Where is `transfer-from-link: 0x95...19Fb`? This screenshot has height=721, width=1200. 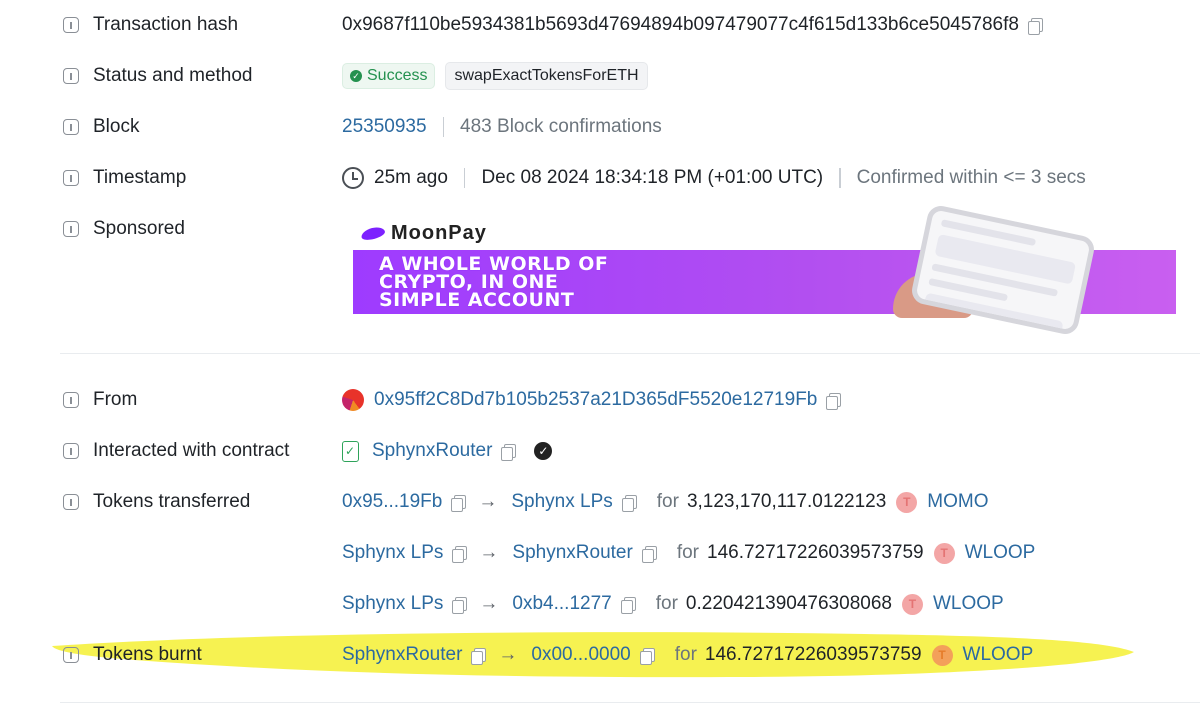
transfer-from-link: 0x95...19Fb is located at coordinates (392, 502).